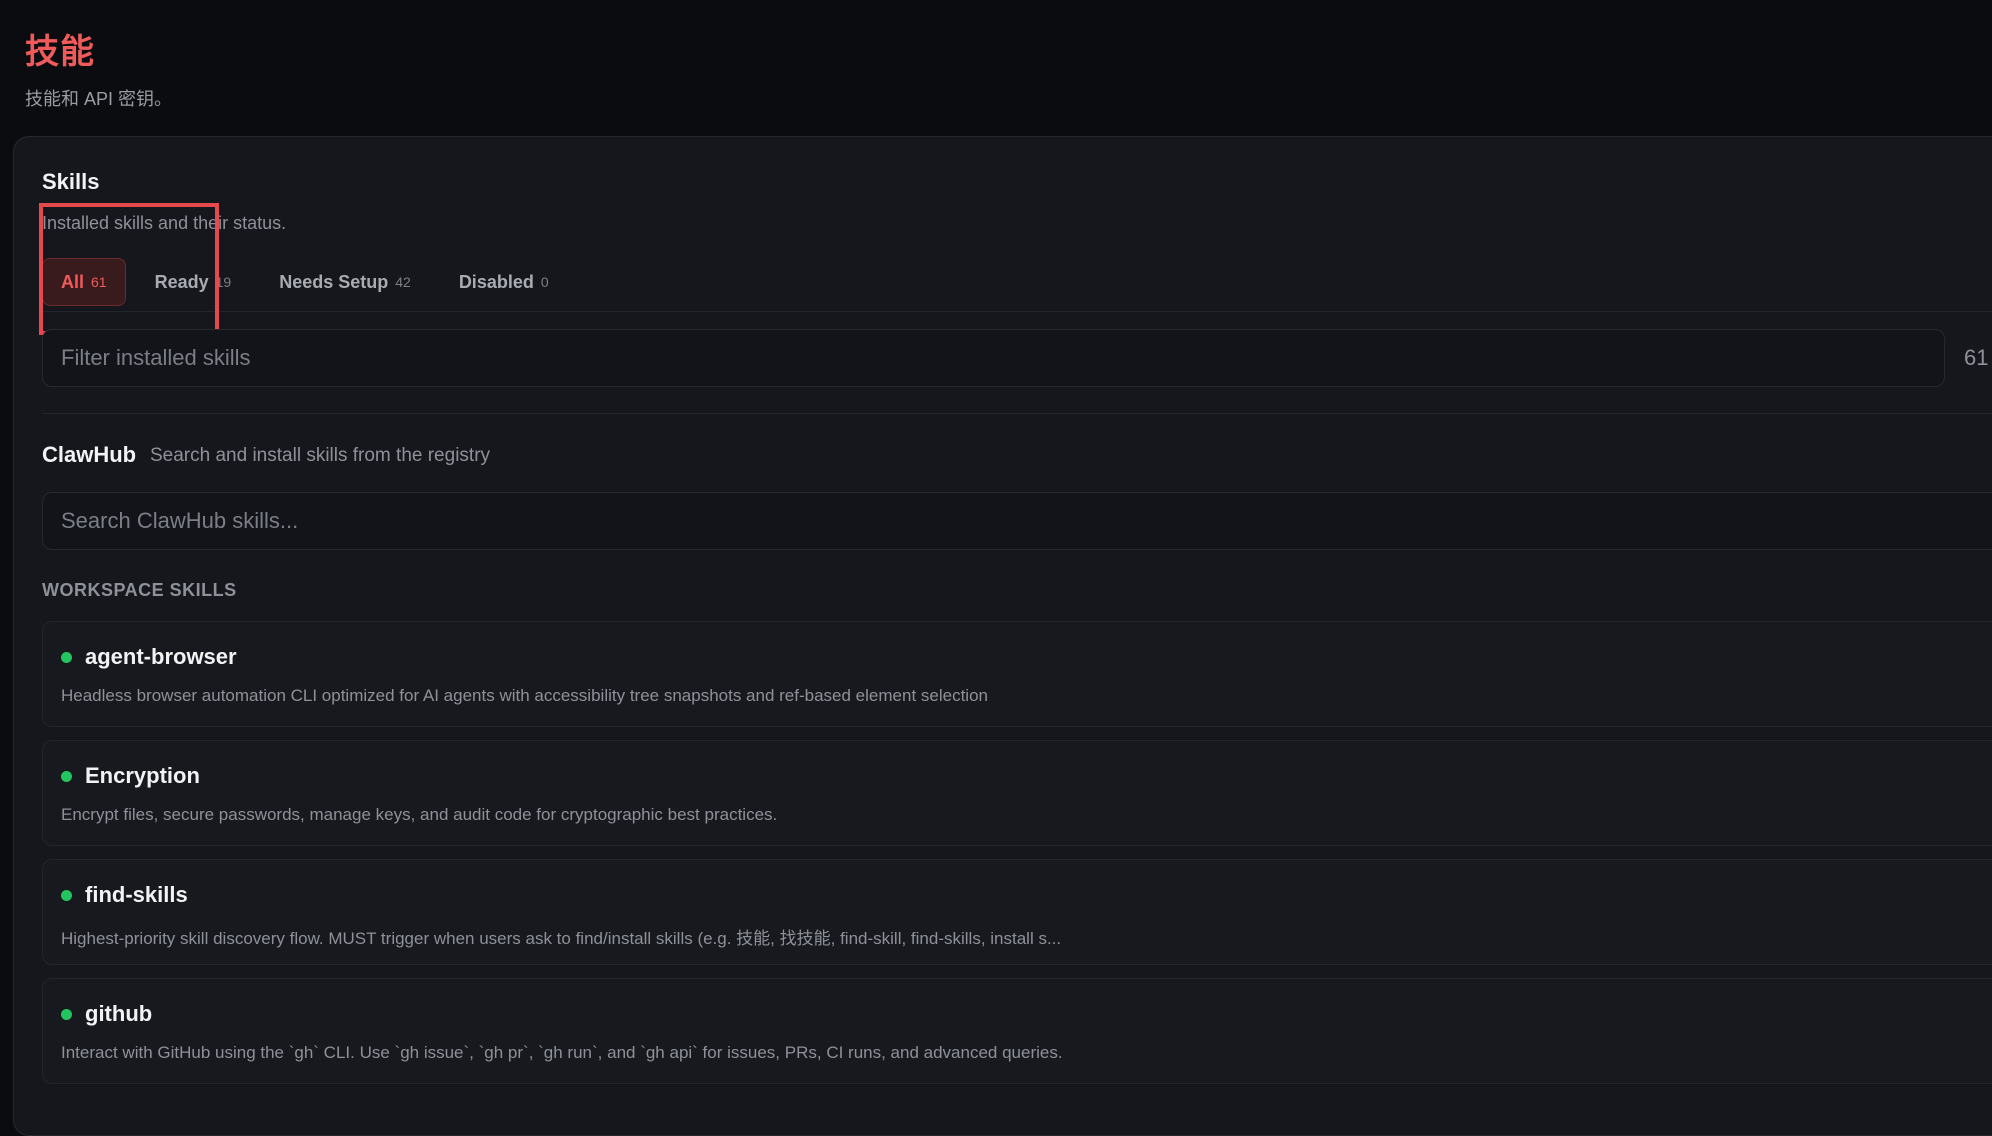  Describe the element at coordinates (99, 99) in the screenshot. I see `page-subtitle: 技能和 API 密钥。` at that location.